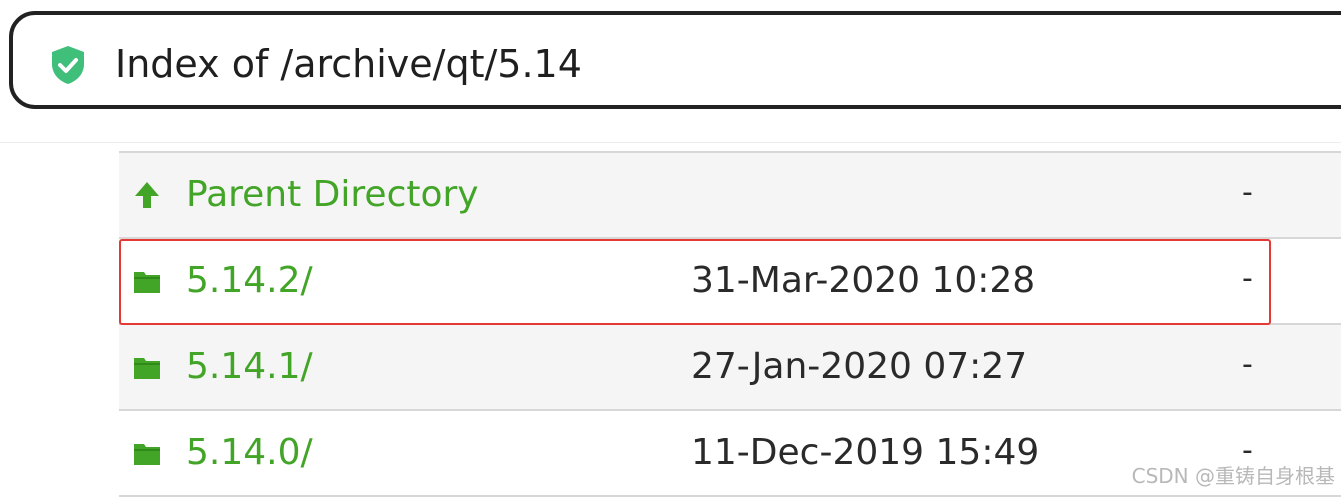 The width and height of the screenshot is (1341, 497). What do you see at coordinates (147, 195) in the screenshot?
I see `up-arrow-icon` at bounding box center [147, 195].